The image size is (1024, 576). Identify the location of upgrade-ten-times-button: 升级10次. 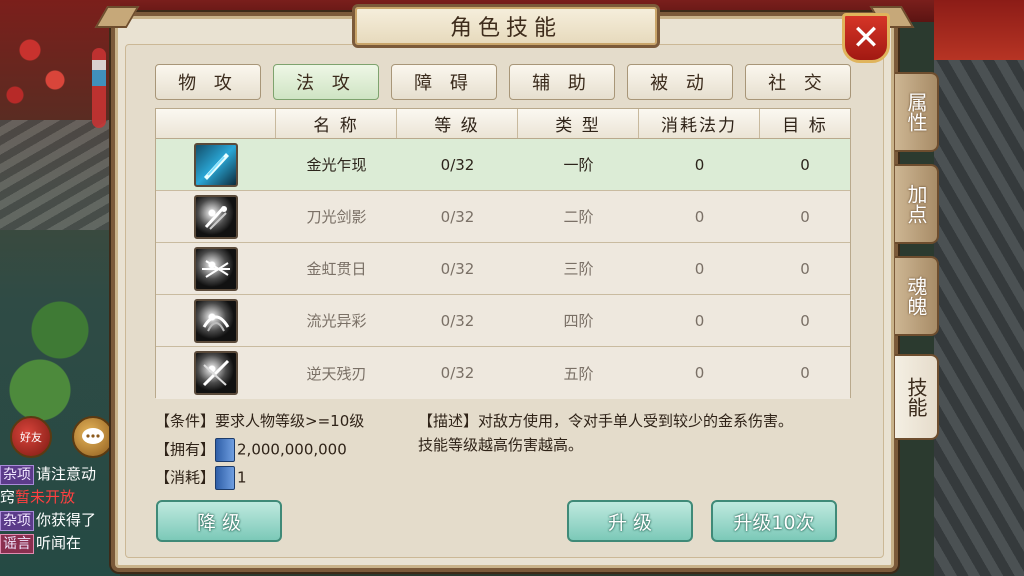
(774, 521).